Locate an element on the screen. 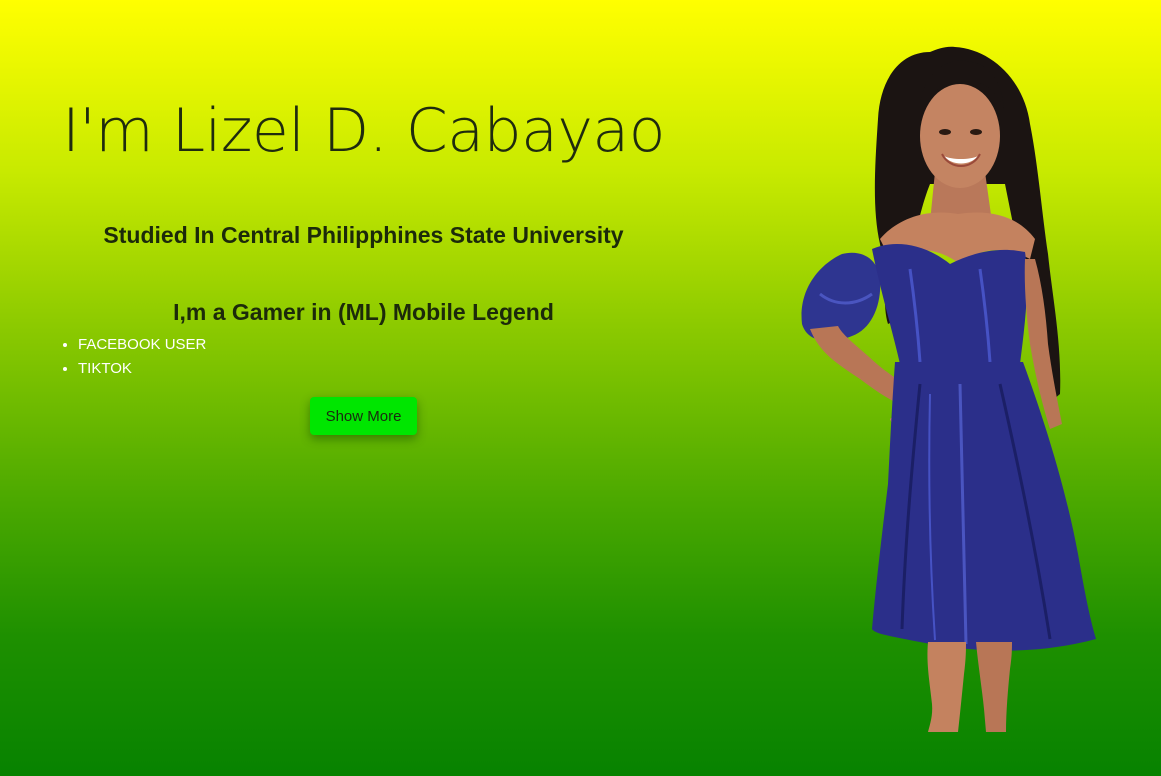  list-item-tiktok: TIKTOK is located at coordinates (142, 371).